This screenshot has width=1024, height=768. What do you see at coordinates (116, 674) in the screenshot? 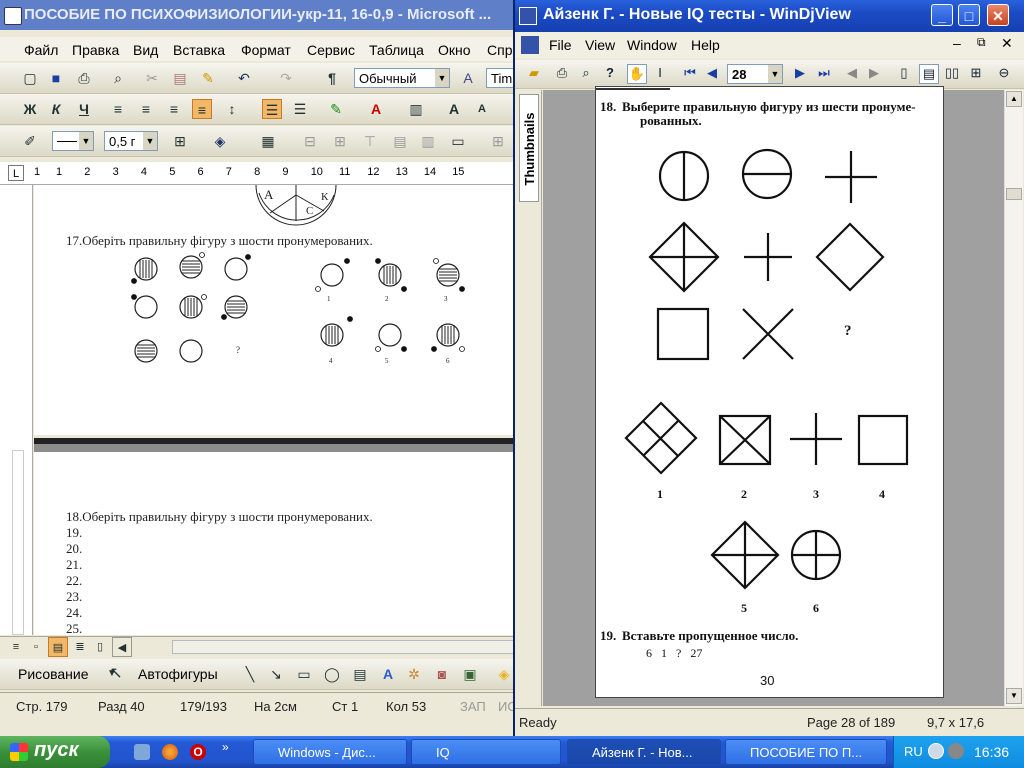
I see `select-objects-icon: ↖` at bounding box center [116, 674].